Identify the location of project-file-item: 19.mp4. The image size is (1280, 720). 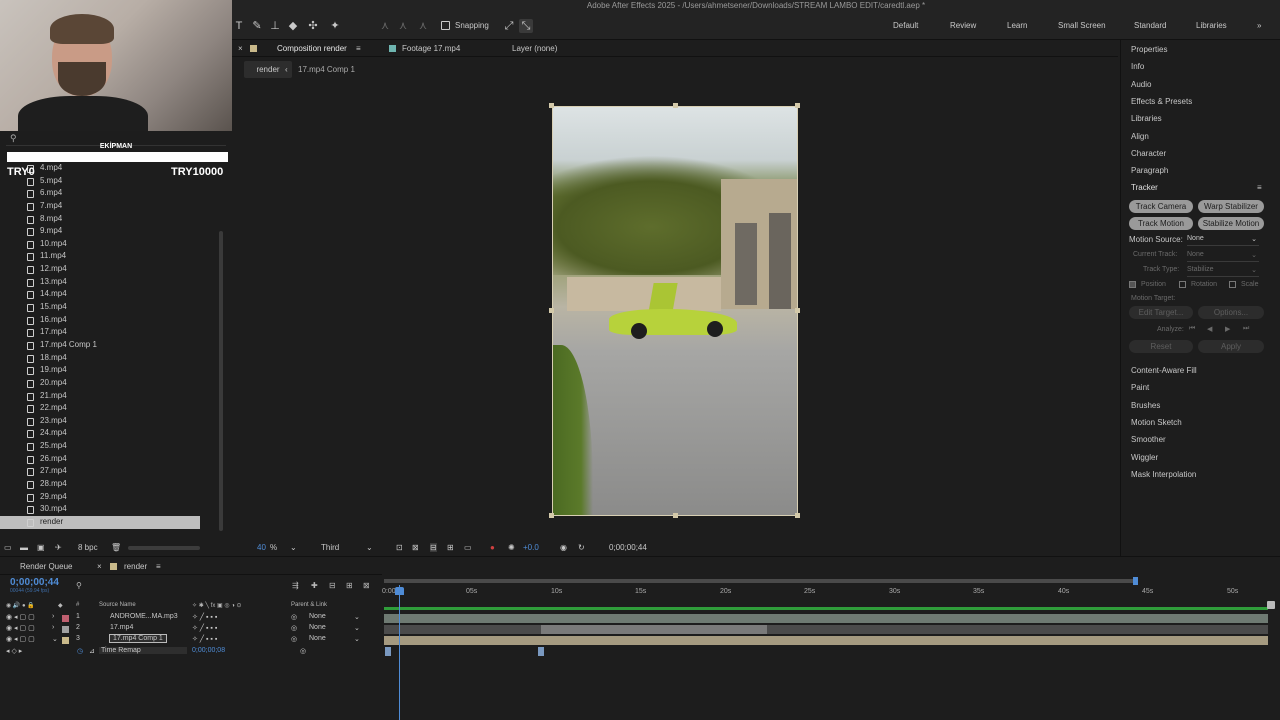
(110, 370).